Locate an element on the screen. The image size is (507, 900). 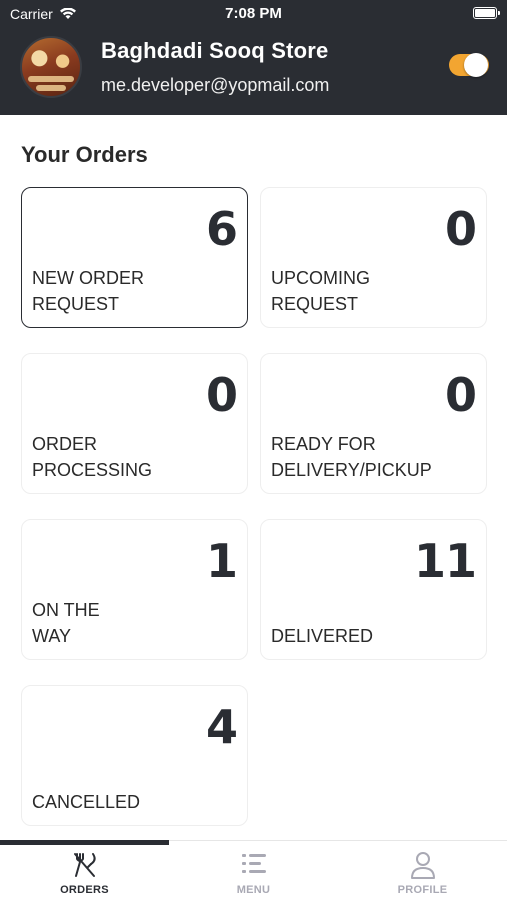
order-label: ORDER PROCESSING is located at coordinates (92, 457).